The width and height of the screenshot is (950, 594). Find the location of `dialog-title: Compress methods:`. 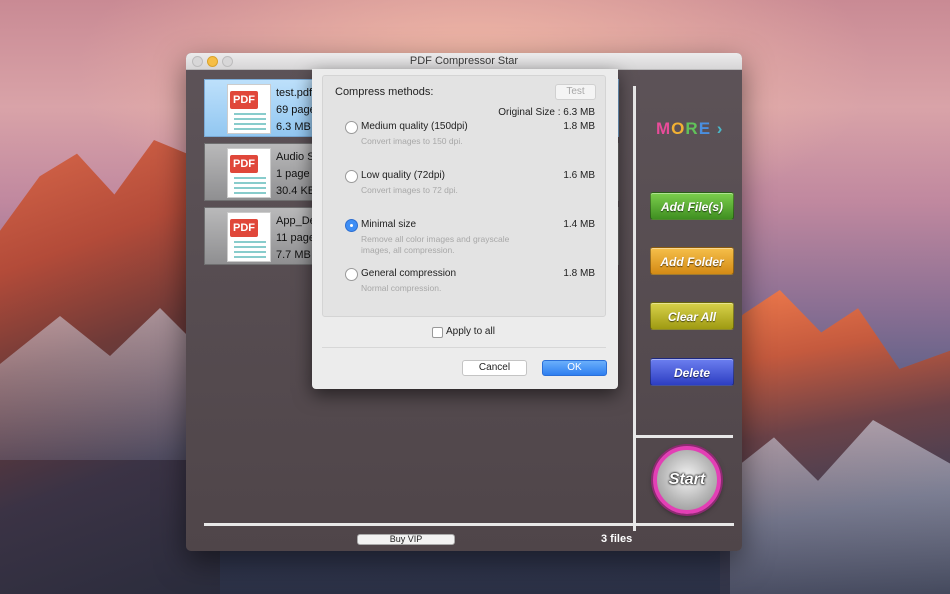

dialog-title: Compress methods: is located at coordinates (384, 92).